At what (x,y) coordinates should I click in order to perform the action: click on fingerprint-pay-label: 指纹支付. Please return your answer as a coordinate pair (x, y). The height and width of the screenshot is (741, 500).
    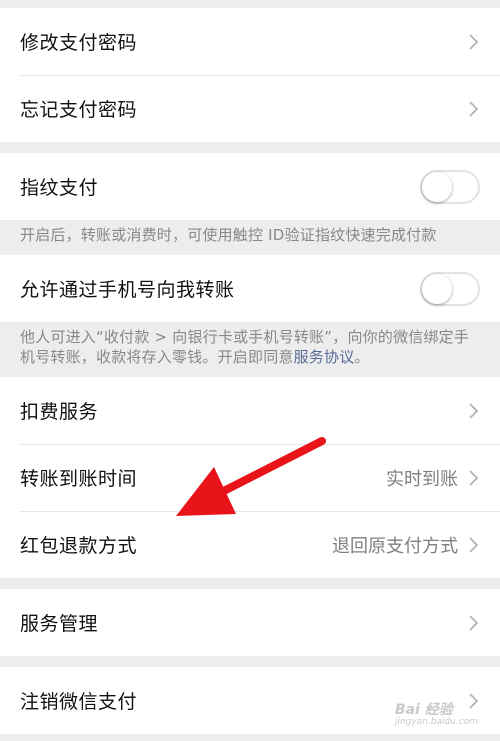
    Looking at the image, I should click on (59, 188).